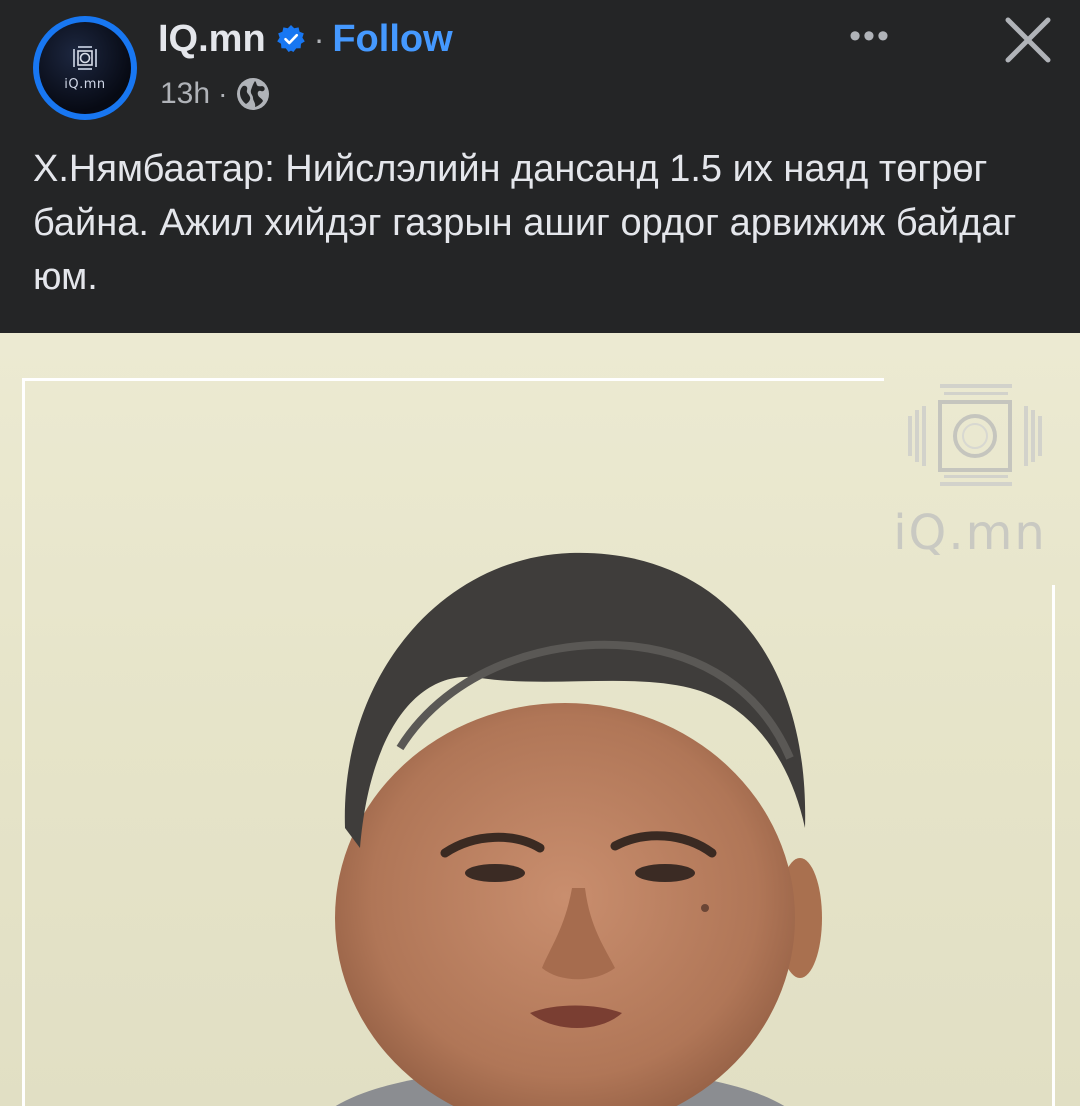  What do you see at coordinates (870, 36) in the screenshot?
I see `more-options-button: •••` at bounding box center [870, 36].